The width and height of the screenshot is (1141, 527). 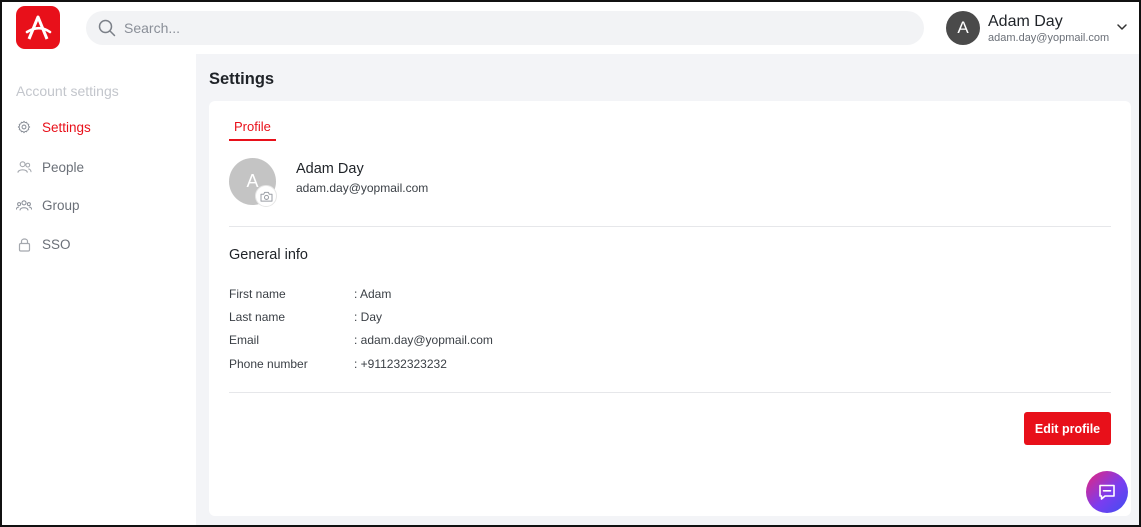 I want to click on page-title: Settings, so click(x=242, y=79).